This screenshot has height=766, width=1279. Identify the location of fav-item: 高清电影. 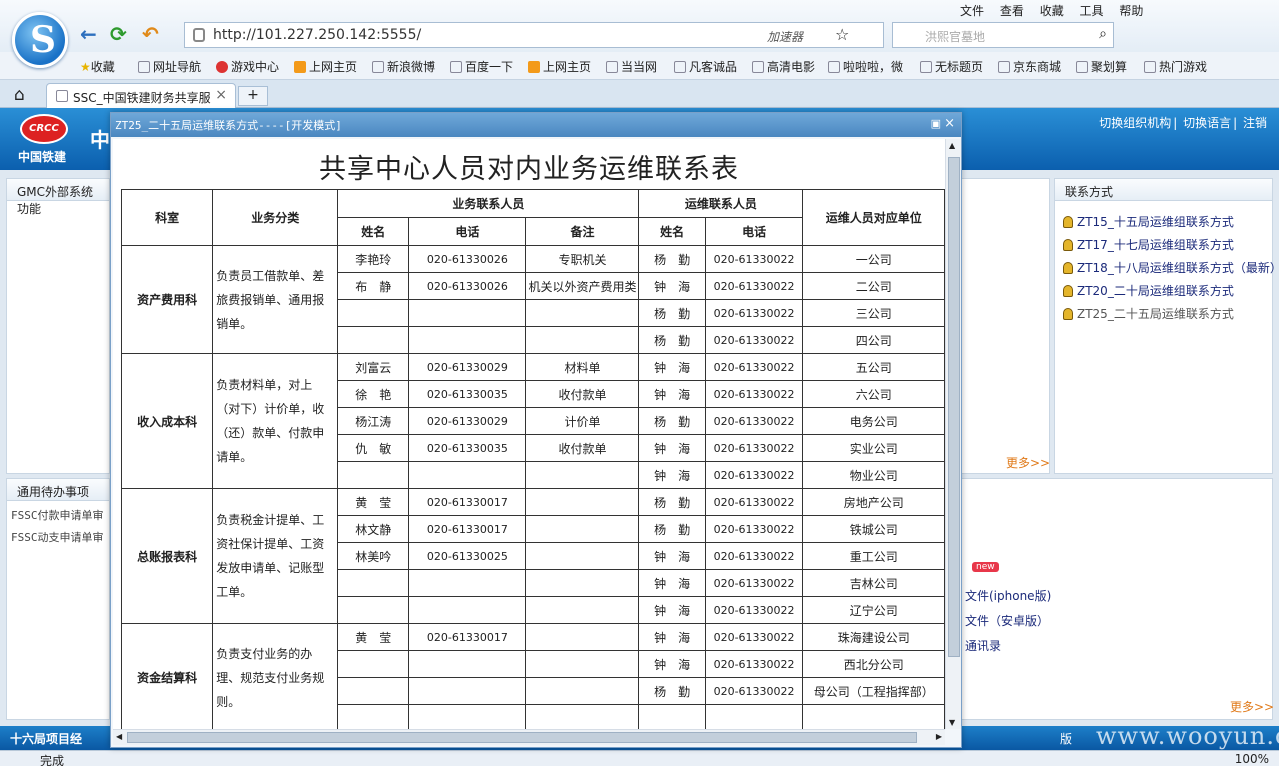
(783, 66).